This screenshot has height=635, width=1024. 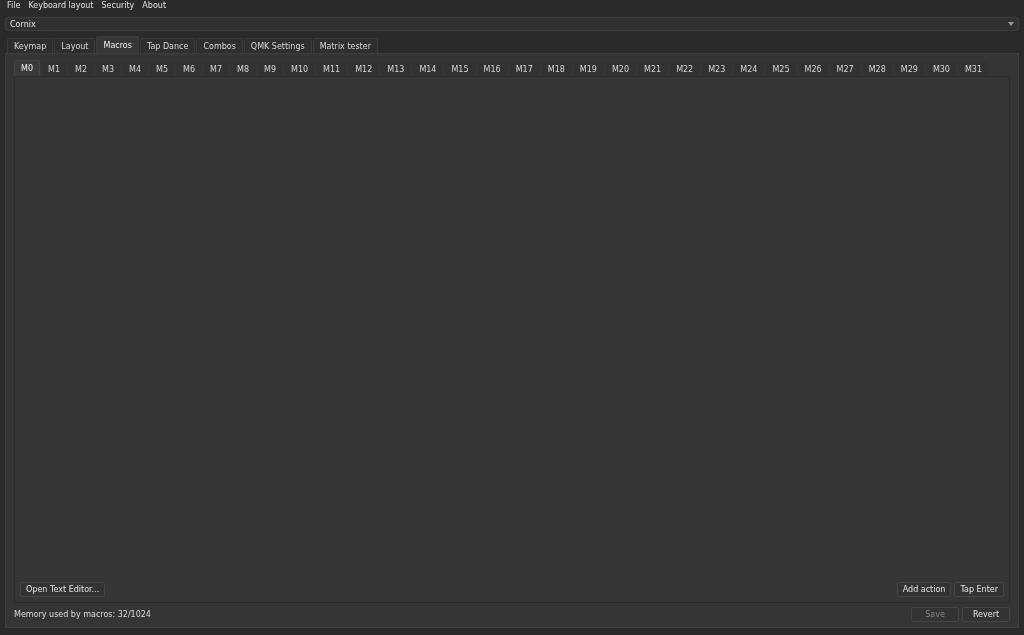 What do you see at coordinates (979, 589) in the screenshot?
I see `action-button: Tap Enter` at bounding box center [979, 589].